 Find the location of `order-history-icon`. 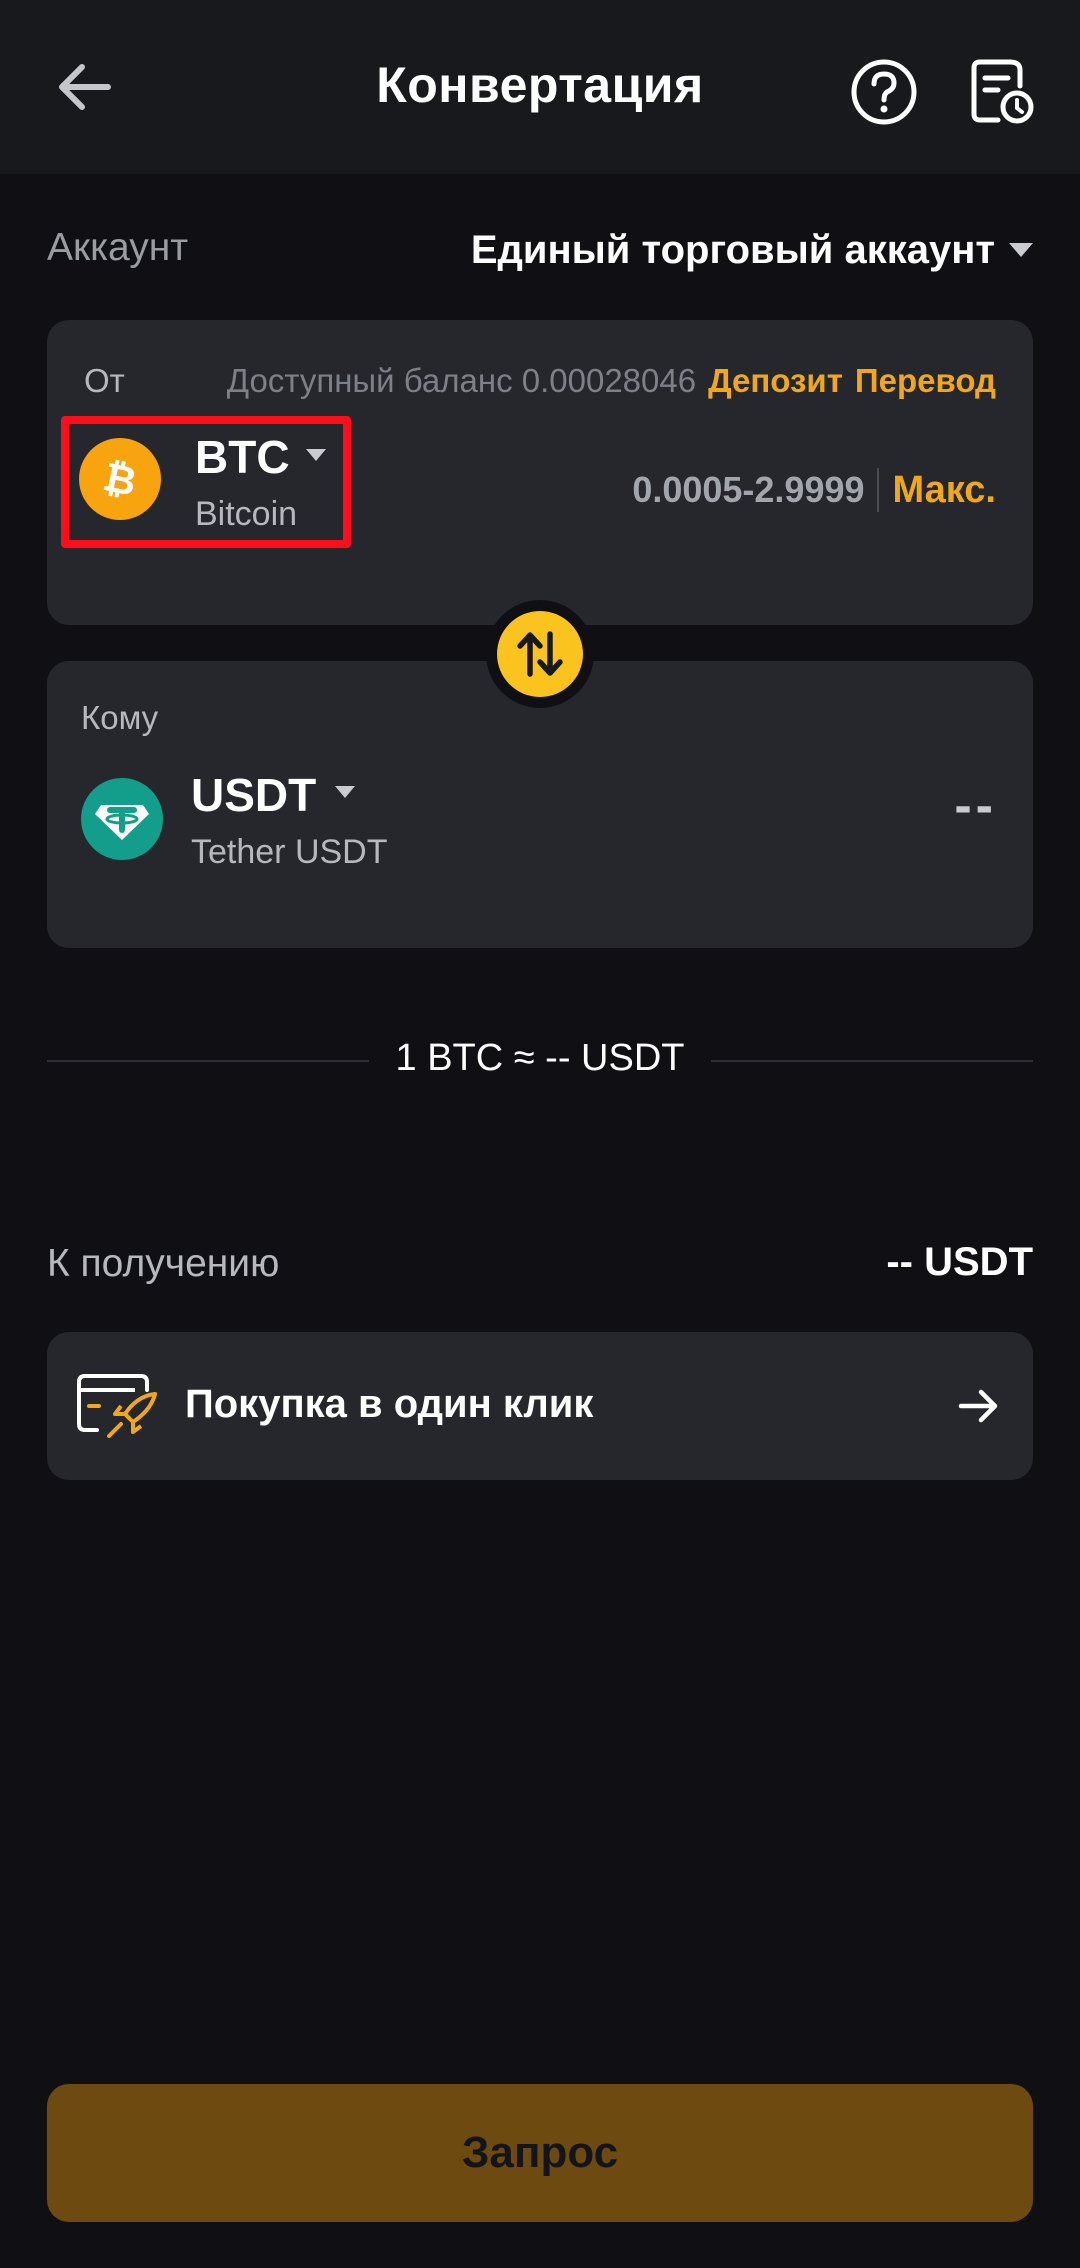

order-history-icon is located at coordinates (1002, 91).